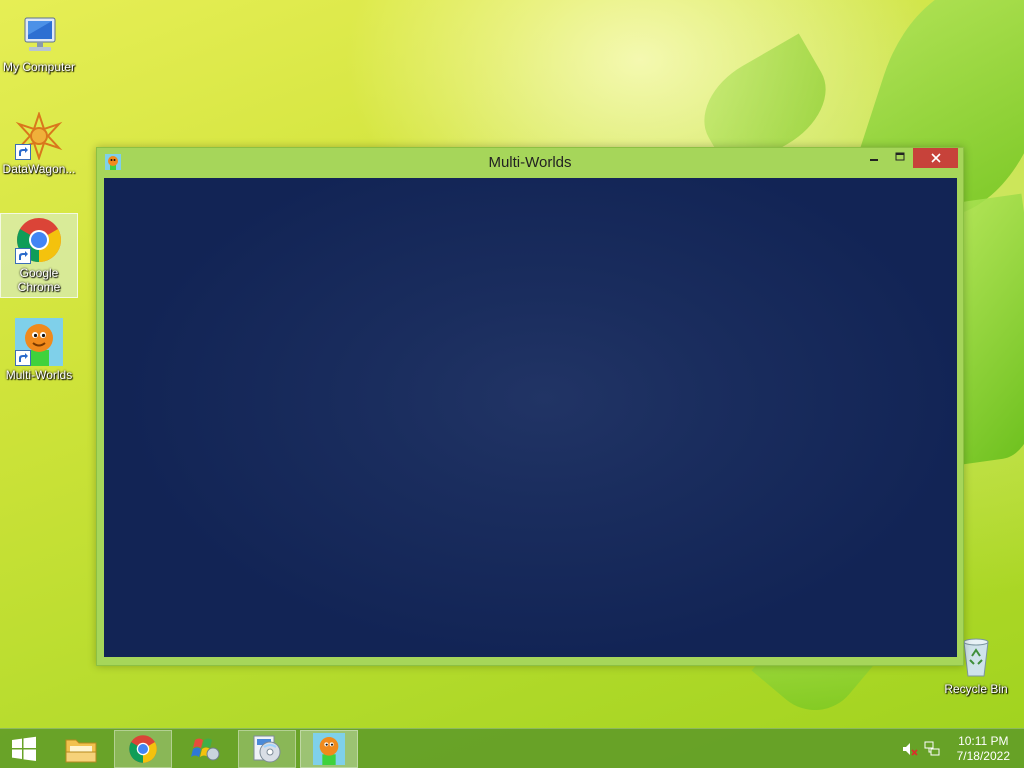  I want to click on maximize-button, so click(900, 158).